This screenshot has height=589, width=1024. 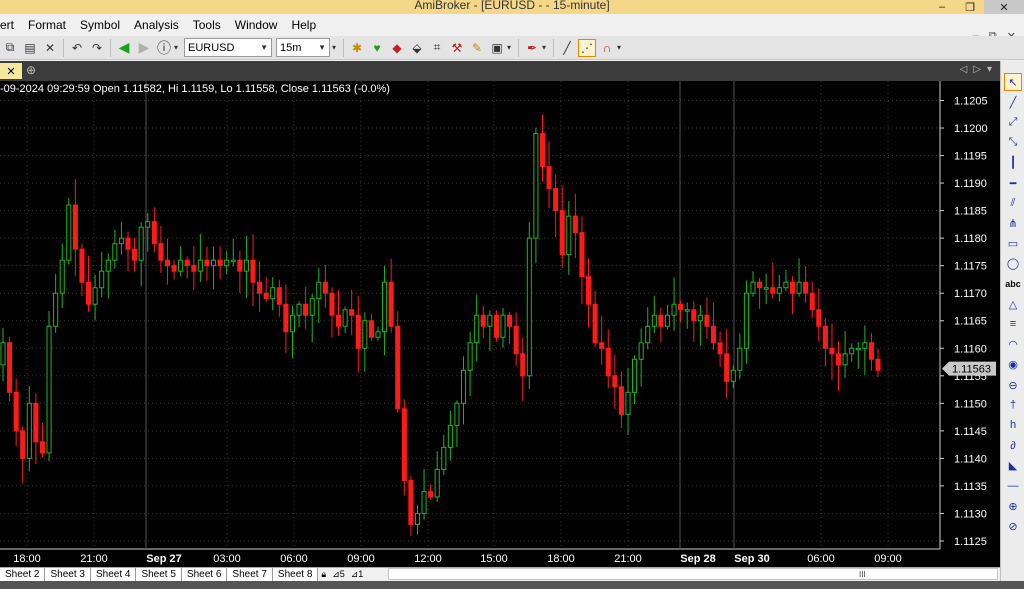 I want to click on horizontal-scrollbar: III, so click(x=693, y=574).